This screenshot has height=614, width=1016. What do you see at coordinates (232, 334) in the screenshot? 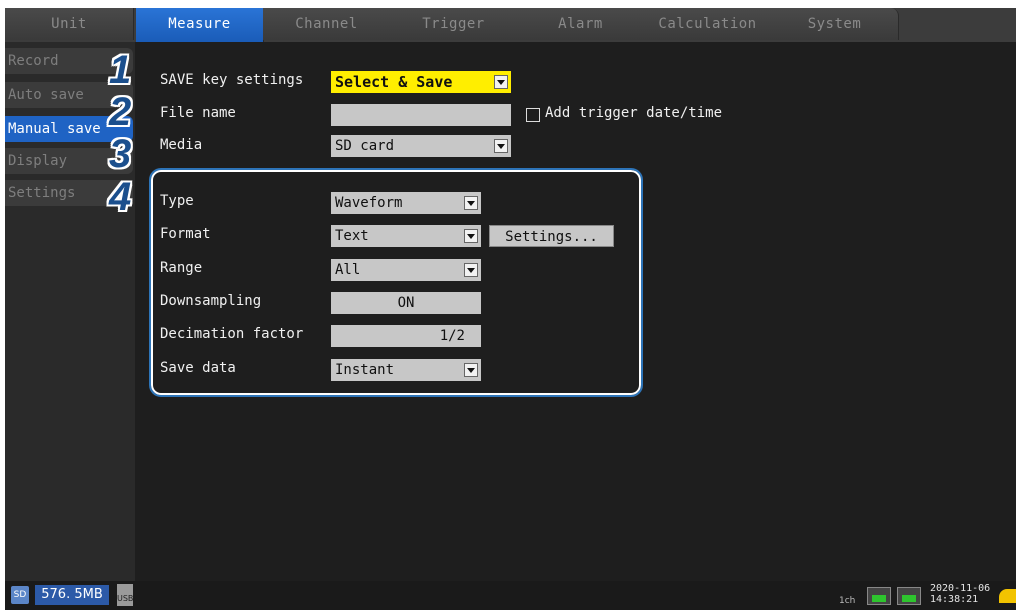
I see `decimation-label: Decimation factor` at bounding box center [232, 334].